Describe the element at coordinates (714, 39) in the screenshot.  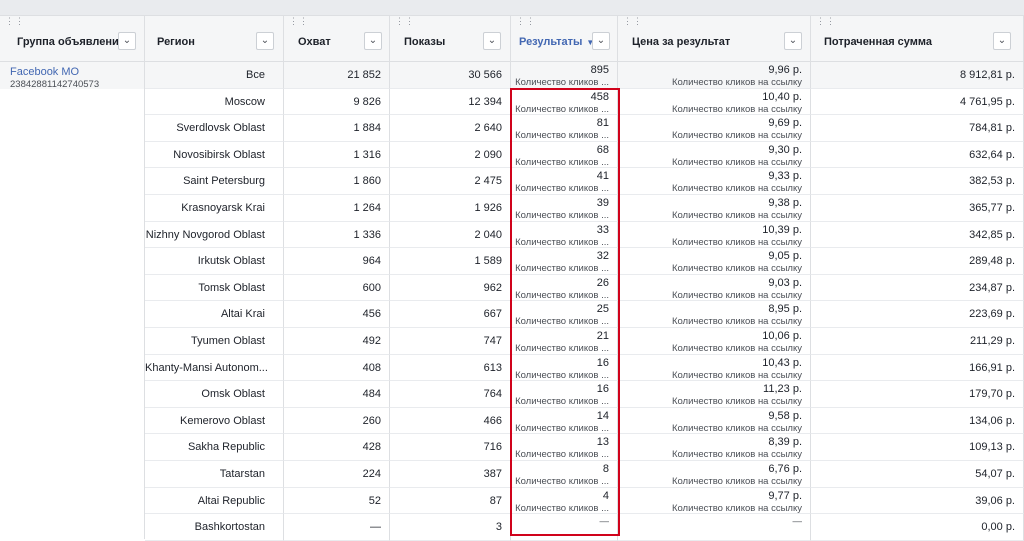
I see `column-header-cost: ⋮⋮ Цена за результат ⌄` at that location.